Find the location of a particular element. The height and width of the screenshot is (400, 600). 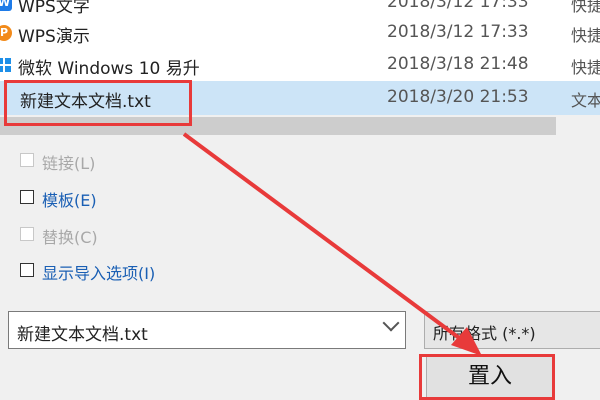

scrollbar-thumb is located at coordinates (278, 126).